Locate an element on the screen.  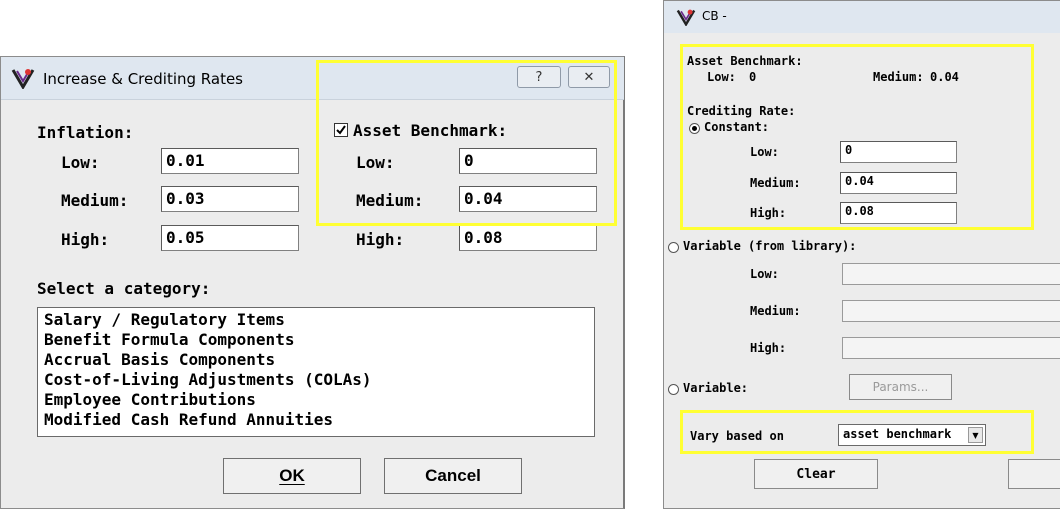
dialog-title: Increase & Crediting Rates is located at coordinates (143, 79).